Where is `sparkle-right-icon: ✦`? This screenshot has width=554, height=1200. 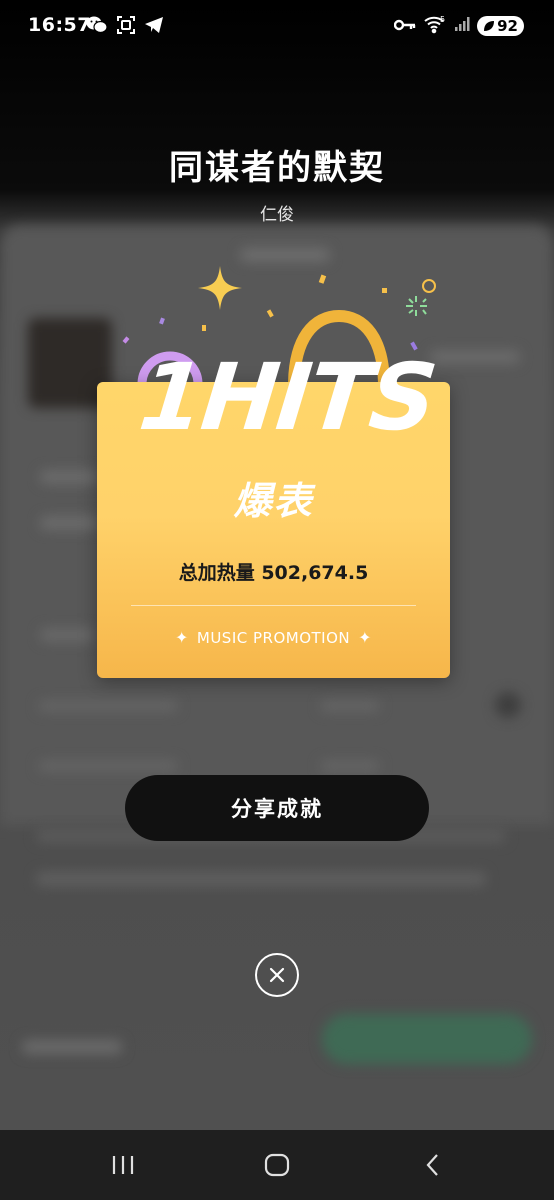 sparkle-right-icon: ✦ is located at coordinates (365, 637).